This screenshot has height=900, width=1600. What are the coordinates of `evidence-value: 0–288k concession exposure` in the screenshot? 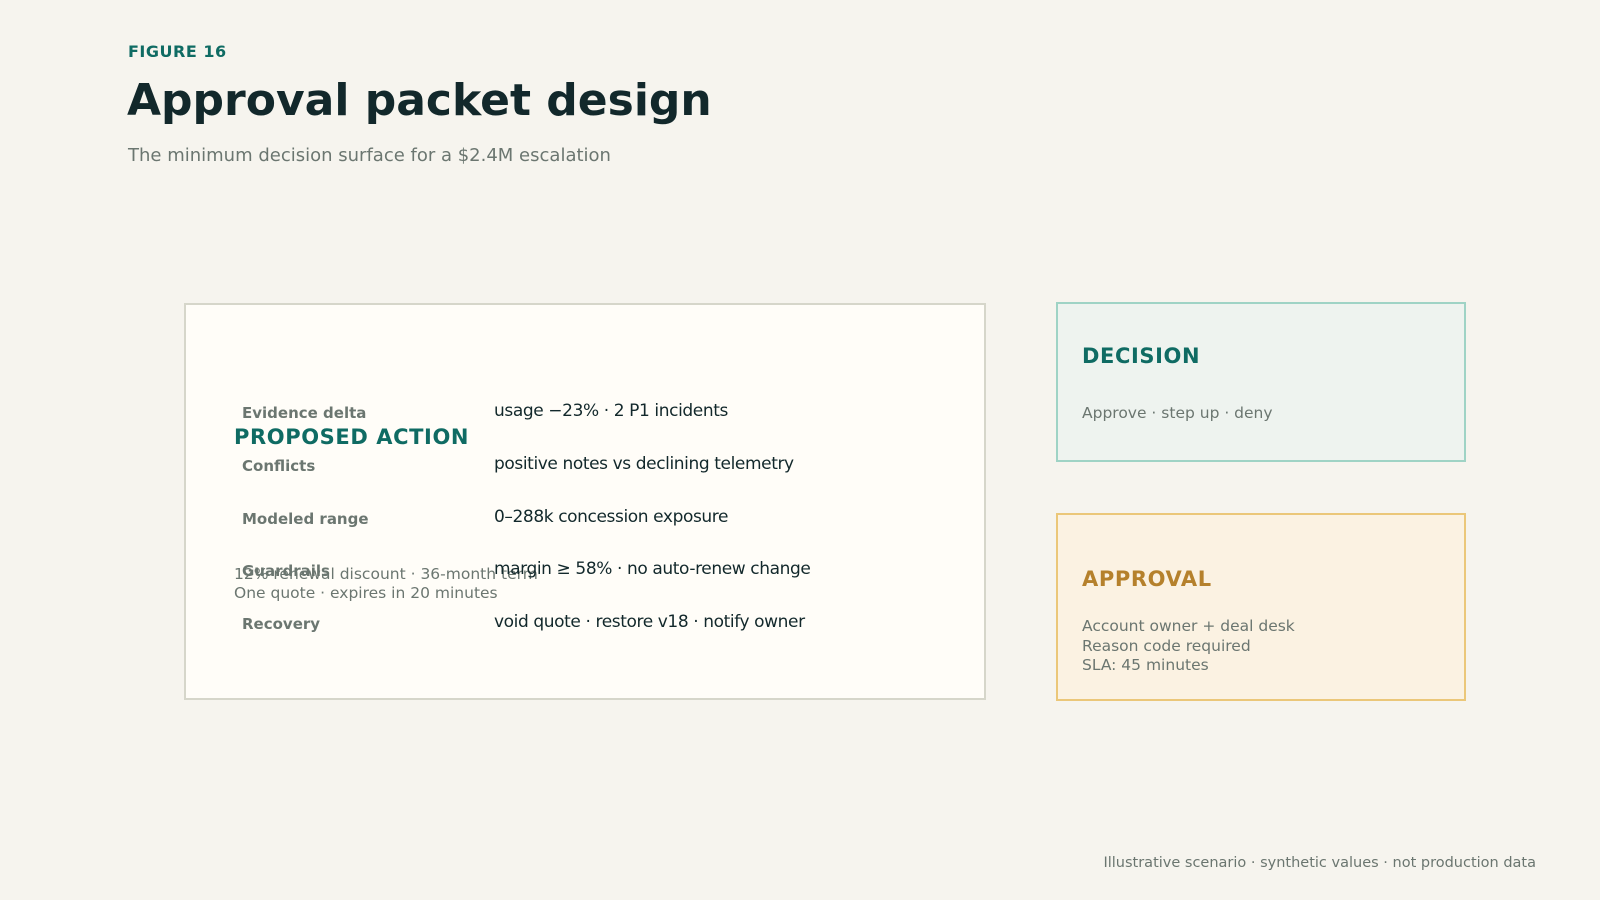 It's located at (611, 517).